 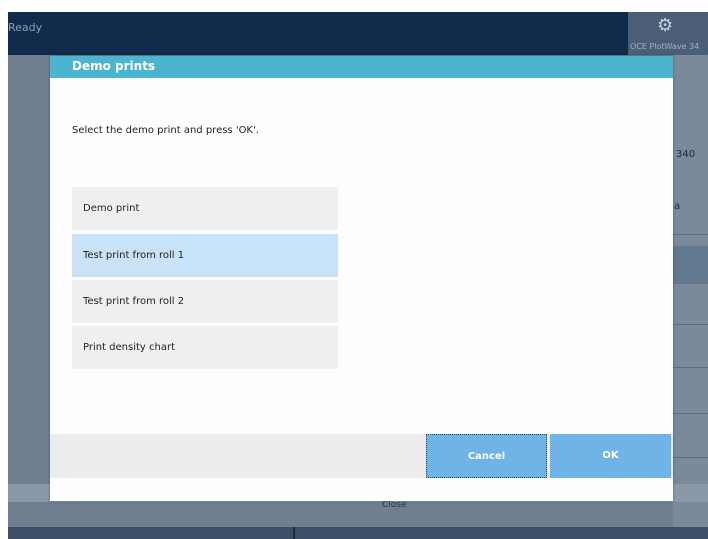 What do you see at coordinates (294, 533) in the screenshot?
I see `footer-divider` at bounding box center [294, 533].